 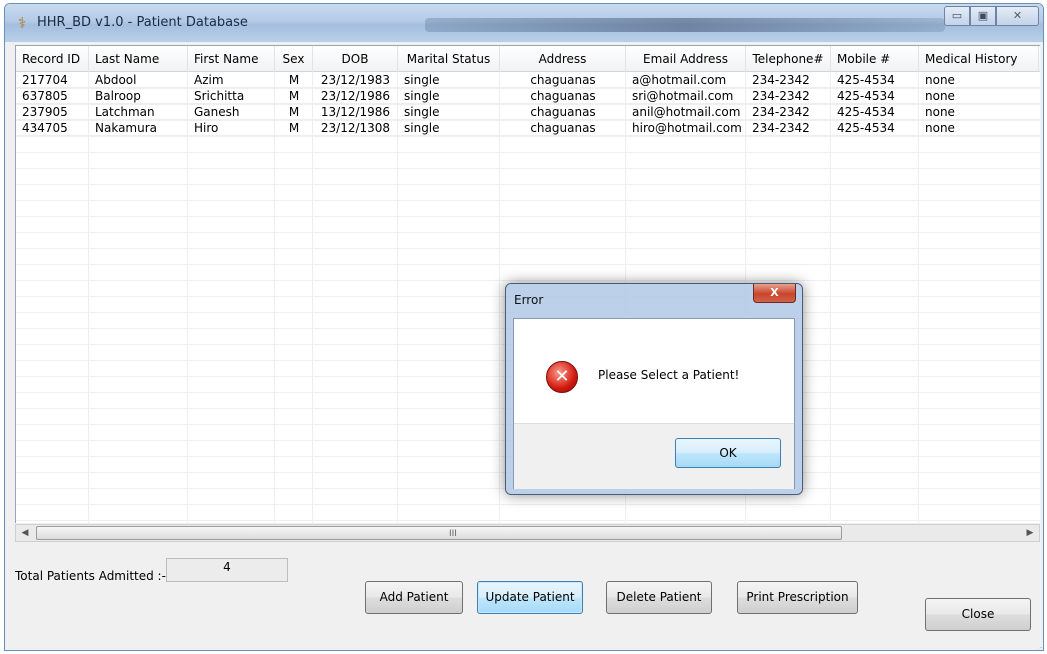 I want to click on table-cell: Nakamura, so click(x=138, y=128).